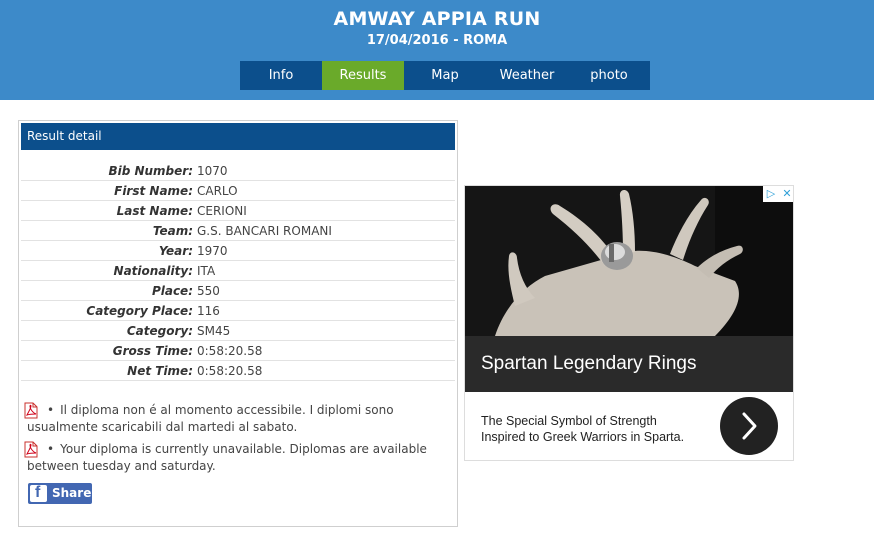 This screenshot has width=874, height=548. I want to click on adchoices-icon: ▷, so click(771, 194).